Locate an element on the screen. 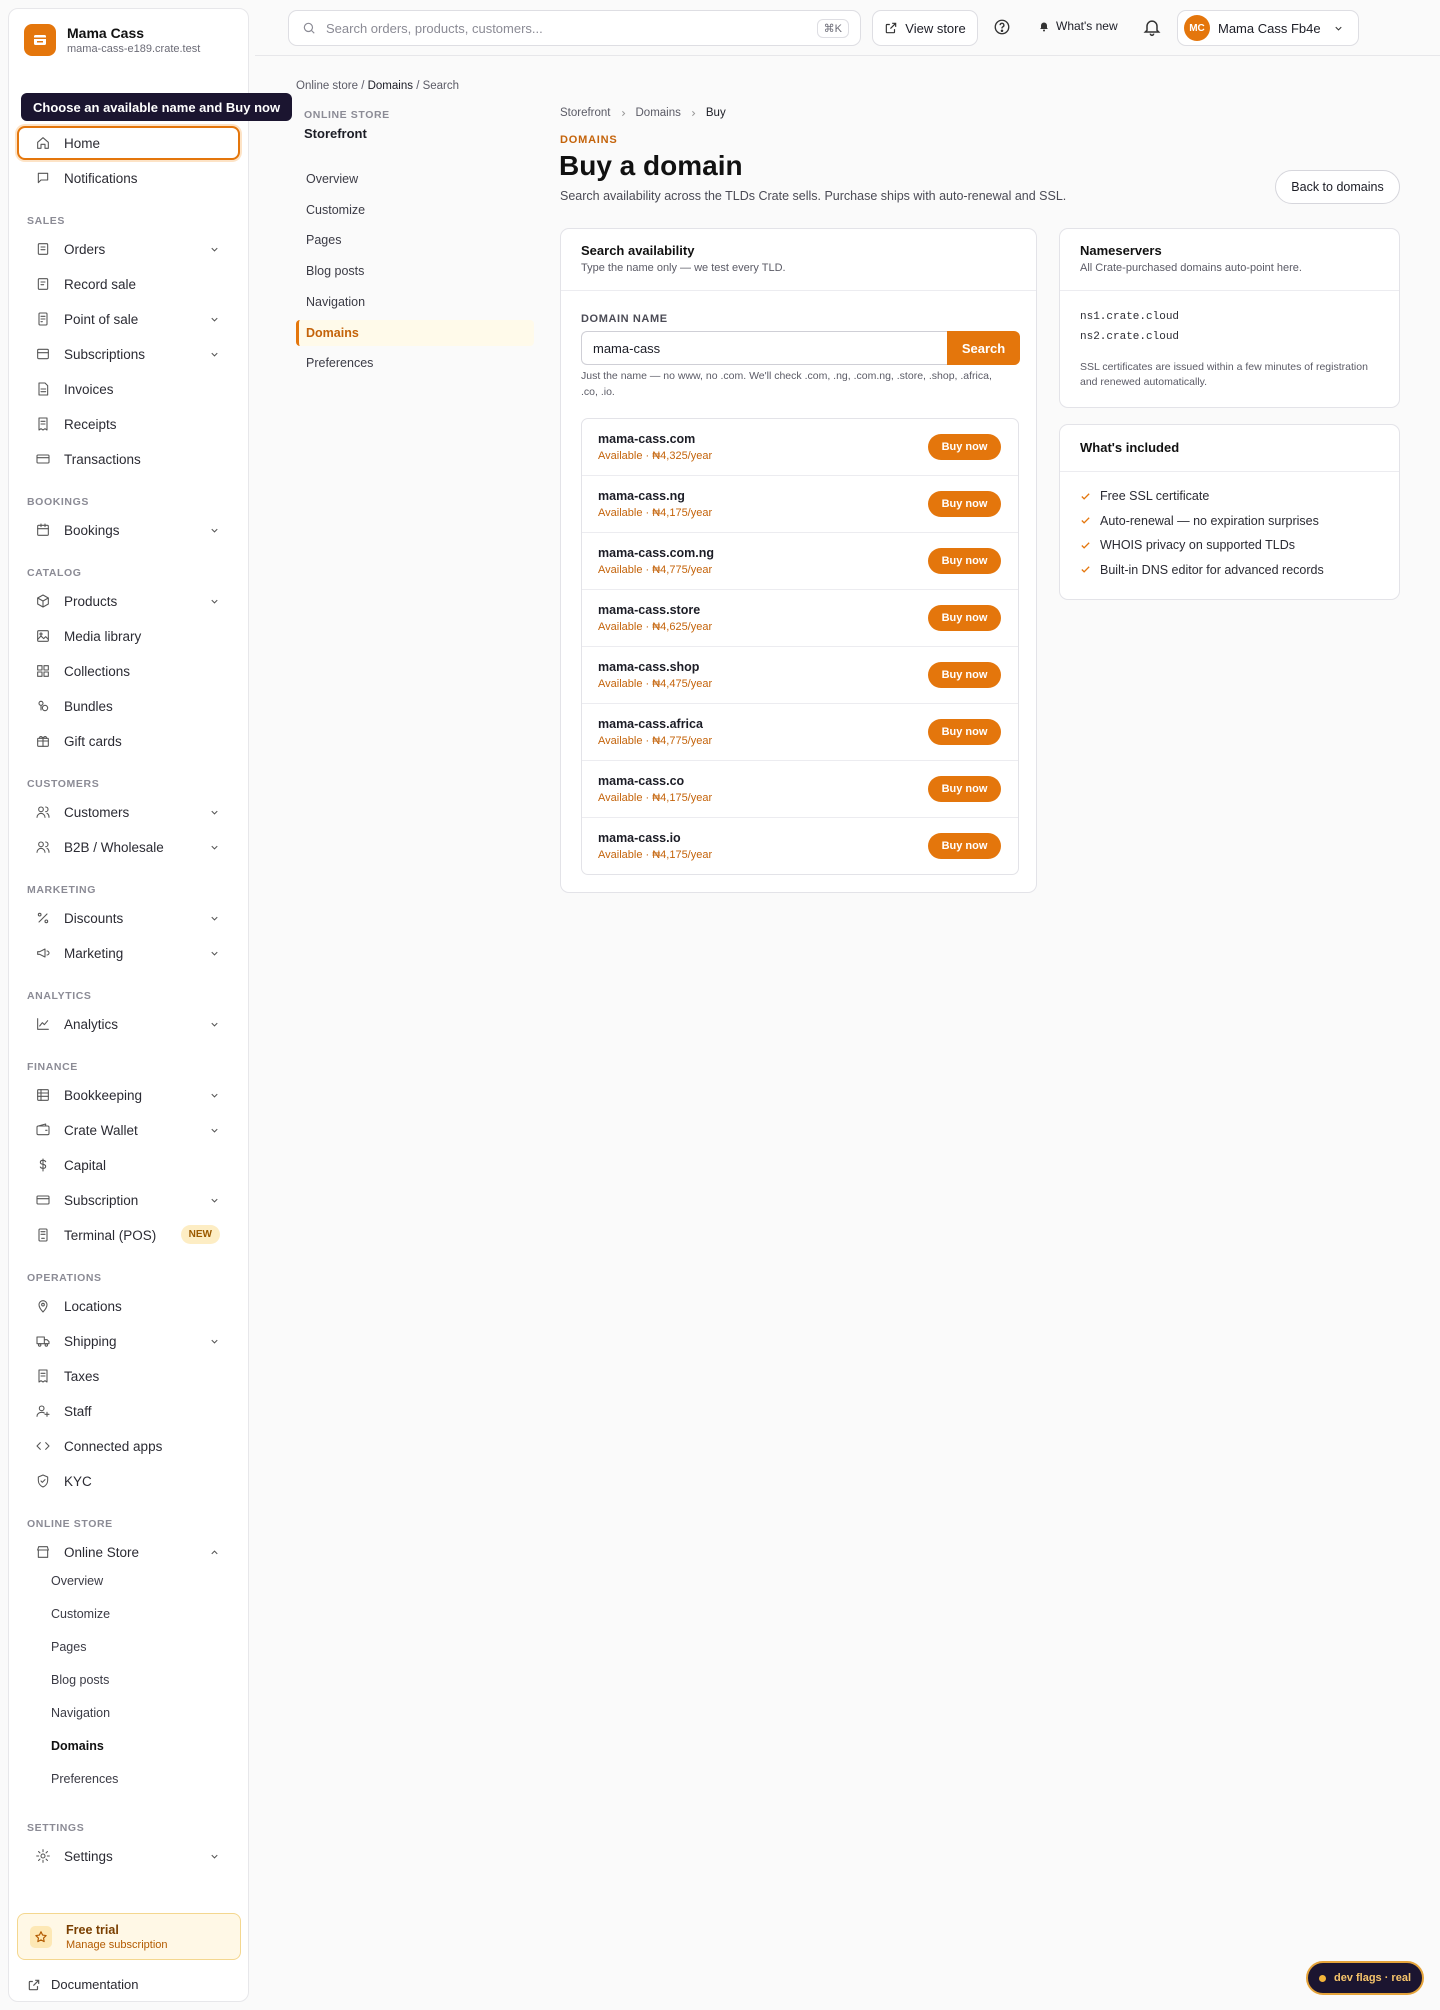 Image resolution: width=1440 pixels, height=2010 pixels. sidebar-item-terminal-pos: Terminal (POS) NEW is located at coordinates (128, 1235).